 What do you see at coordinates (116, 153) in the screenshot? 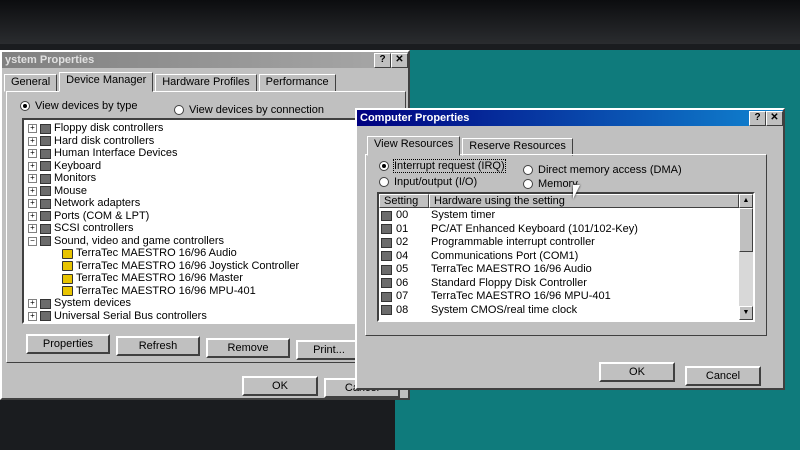
I see `tree-label: Human Interface Devices` at bounding box center [116, 153].